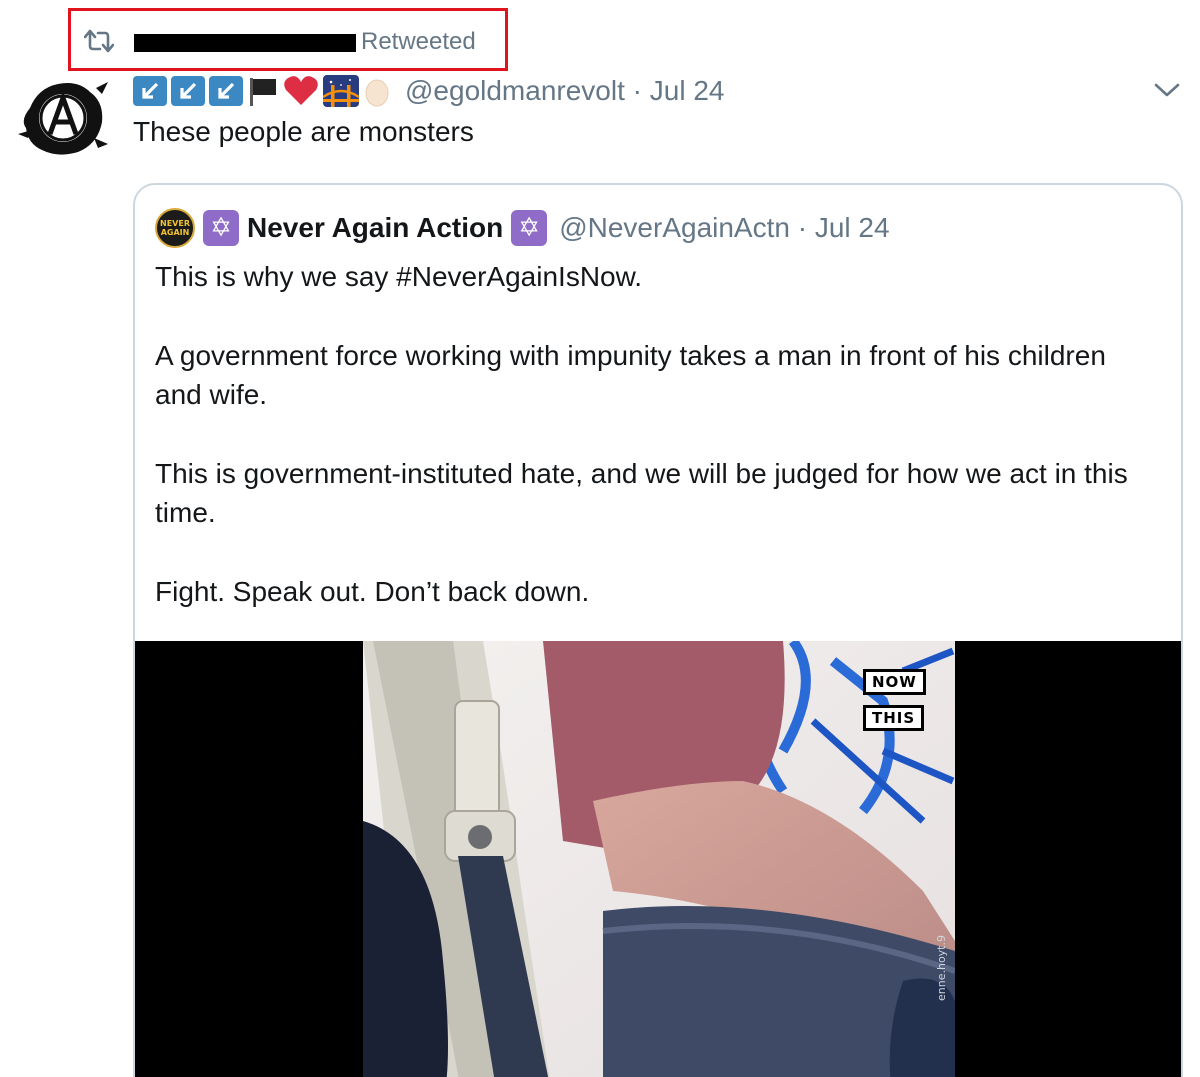  What do you see at coordinates (263, 92) in the screenshot?
I see `black-flag-icon` at bounding box center [263, 92].